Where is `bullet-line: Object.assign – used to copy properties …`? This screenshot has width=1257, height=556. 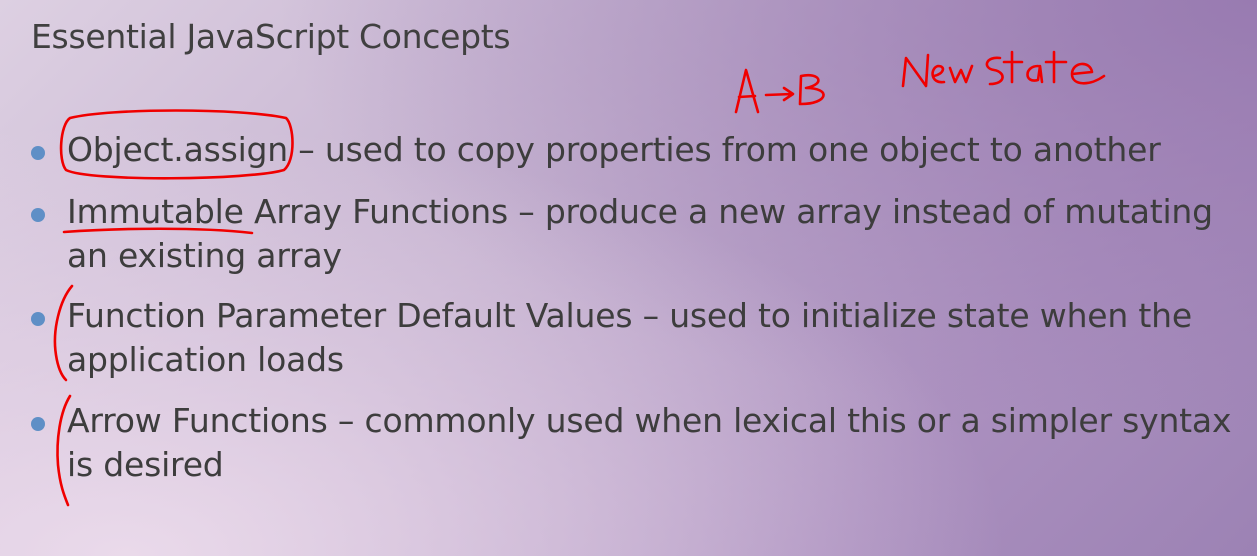 bullet-line: Object.assign – used to copy properties … is located at coordinates (614, 149).